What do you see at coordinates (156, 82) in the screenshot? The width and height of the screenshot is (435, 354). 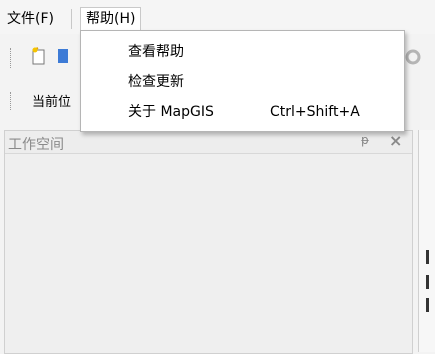 I see `menu-item-label: 检查更新` at bounding box center [156, 82].